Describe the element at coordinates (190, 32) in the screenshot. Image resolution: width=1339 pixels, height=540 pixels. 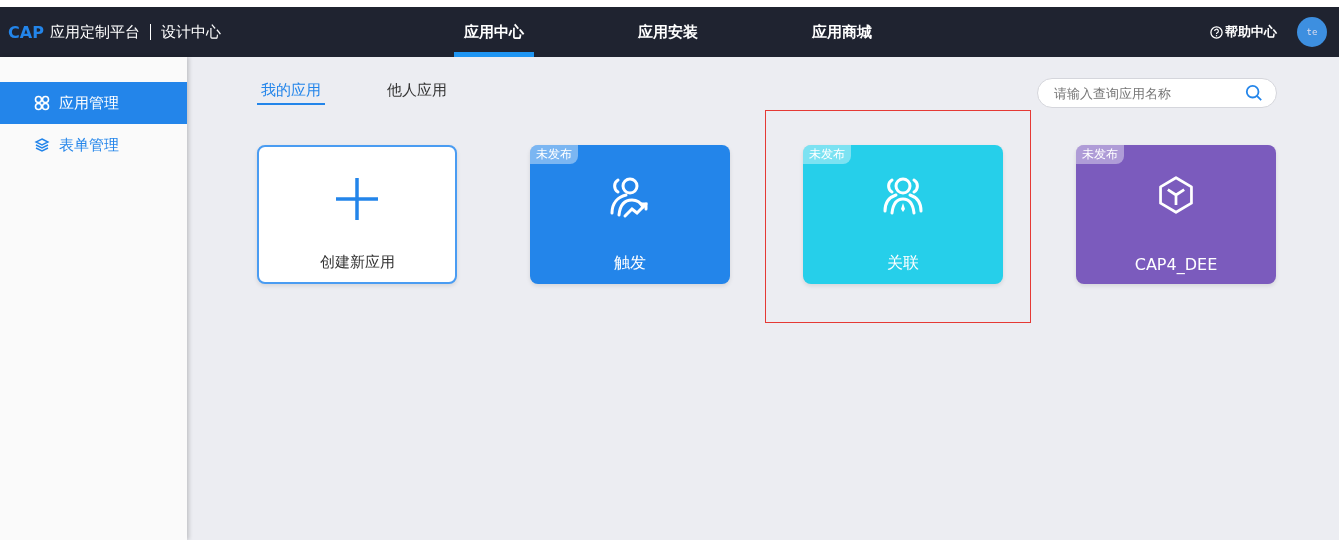
I see `section-title: 设计中心` at that location.